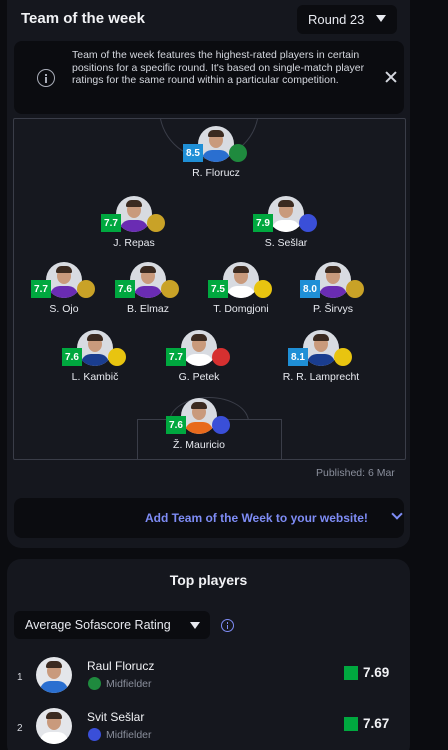 The image size is (448, 750). What do you see at coordinates (98, 625) in the screenshot?
I see `metric-label: Average Sofascore Rating` at bounding box center [98, 625].